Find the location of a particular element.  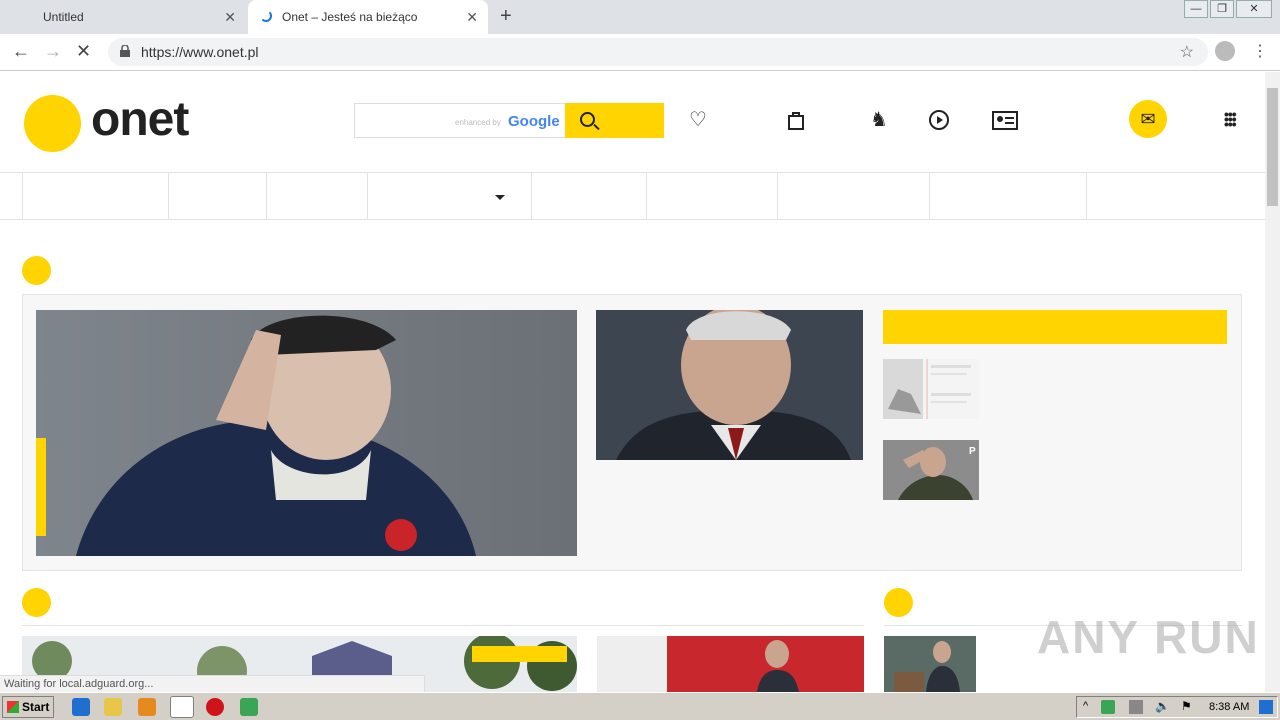

section-divider is located at coordinates (443, 625).